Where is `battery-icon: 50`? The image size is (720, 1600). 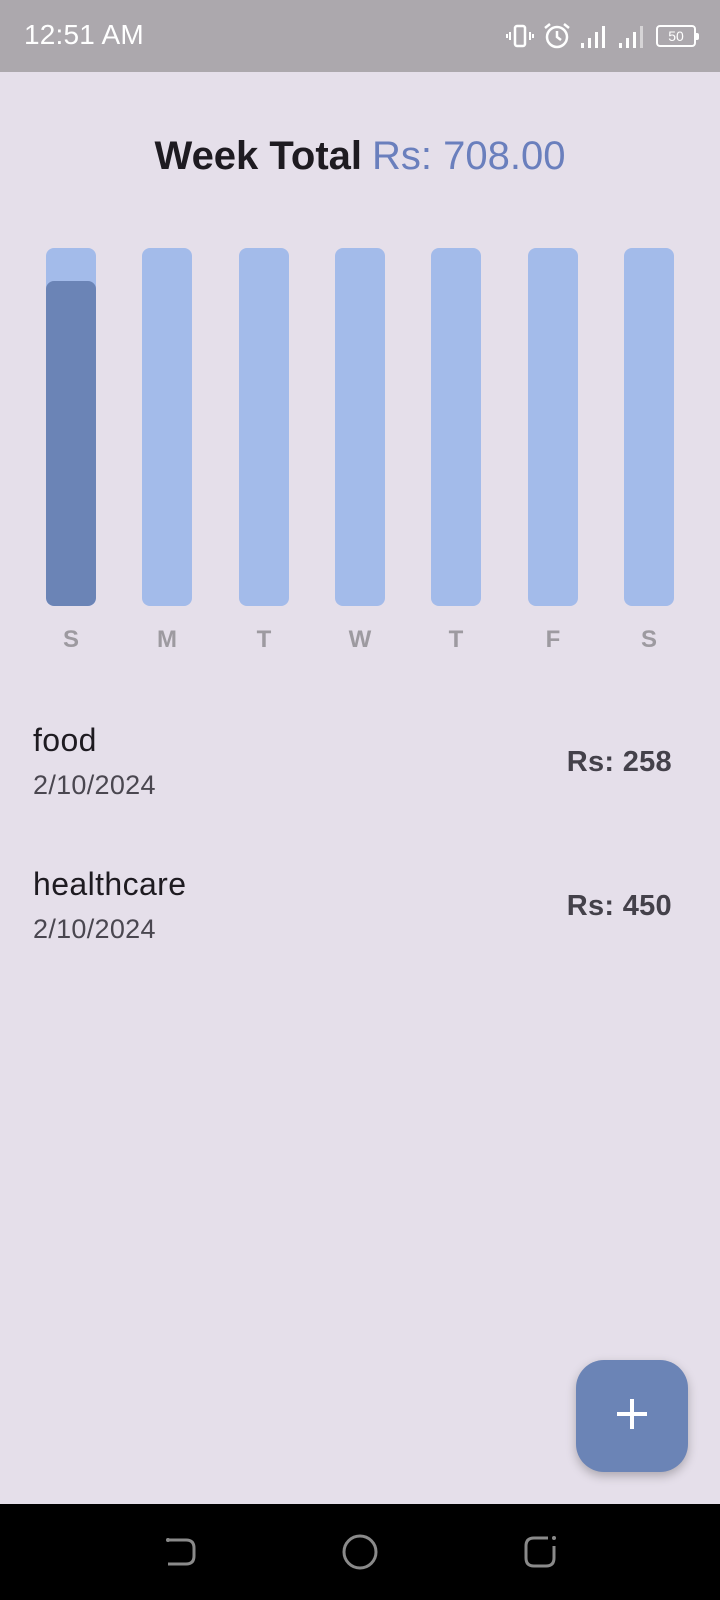 battery-icon: 50 is located at coordinates (677, 36).